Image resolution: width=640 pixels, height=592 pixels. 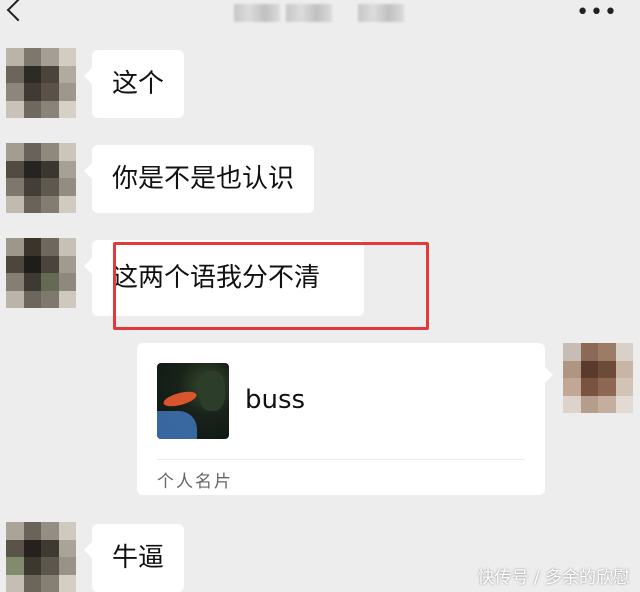 I want to click on chat-title-pixelated, so click(x=319, y=13).